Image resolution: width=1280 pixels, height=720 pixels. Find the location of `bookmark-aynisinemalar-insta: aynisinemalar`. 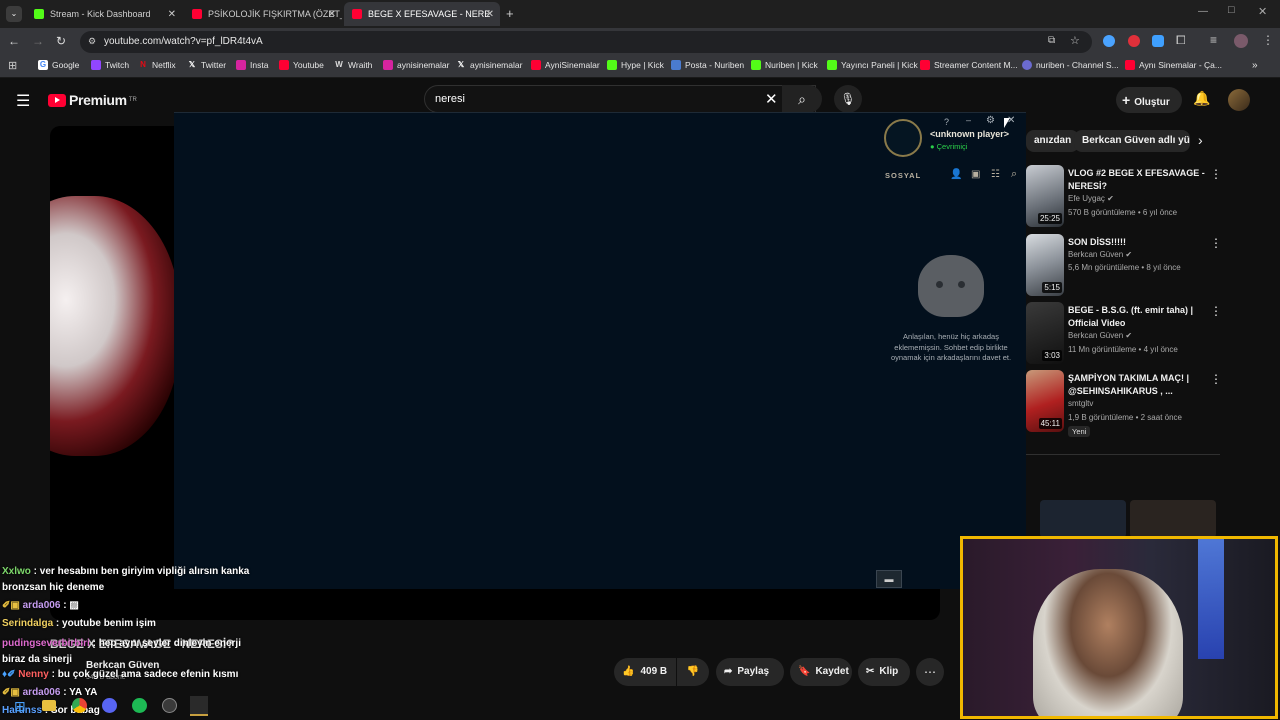

bookmark-aynisinemalar-insta: aynisinemalar is located at coordinates (416, 65).